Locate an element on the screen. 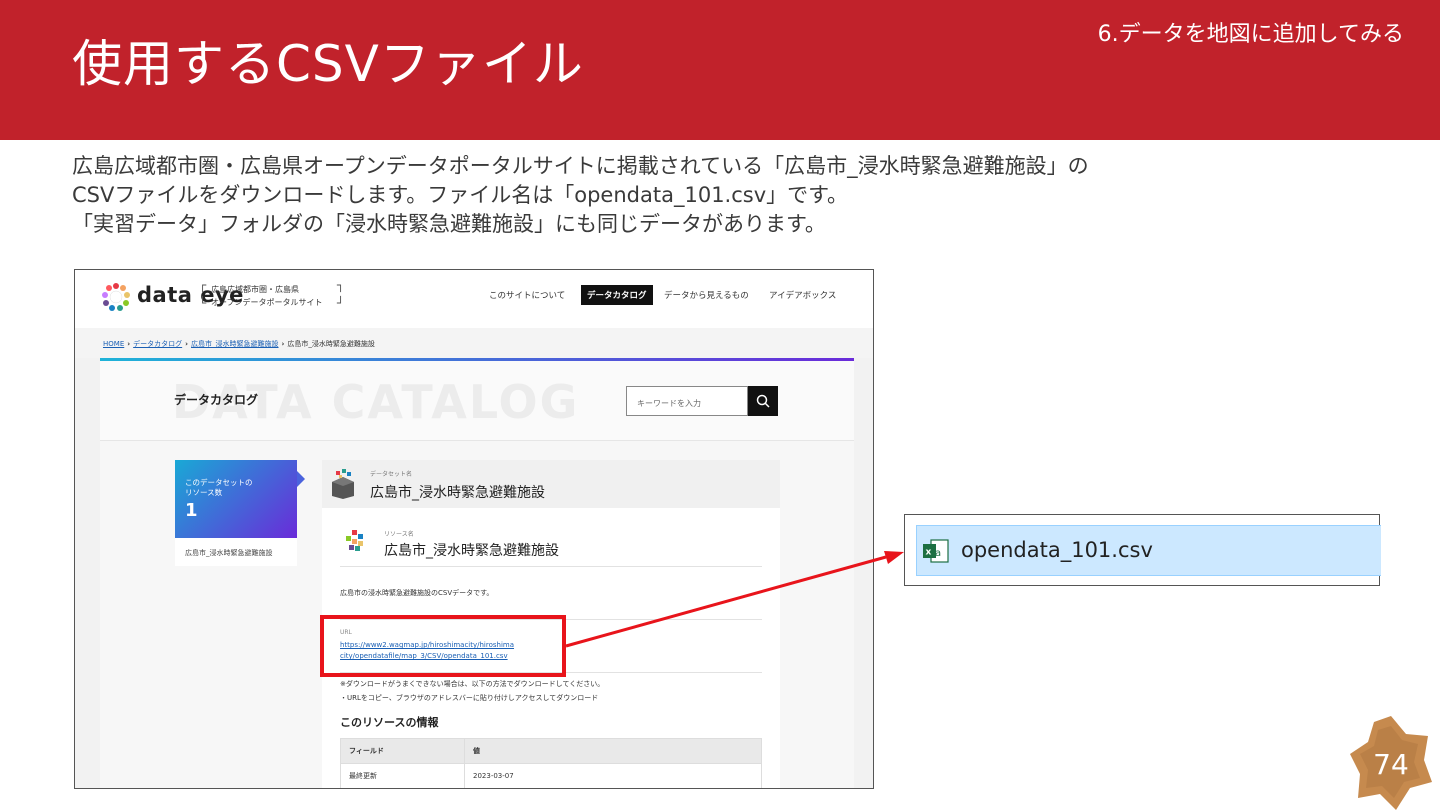  divider is located at coordinates (551, 566).